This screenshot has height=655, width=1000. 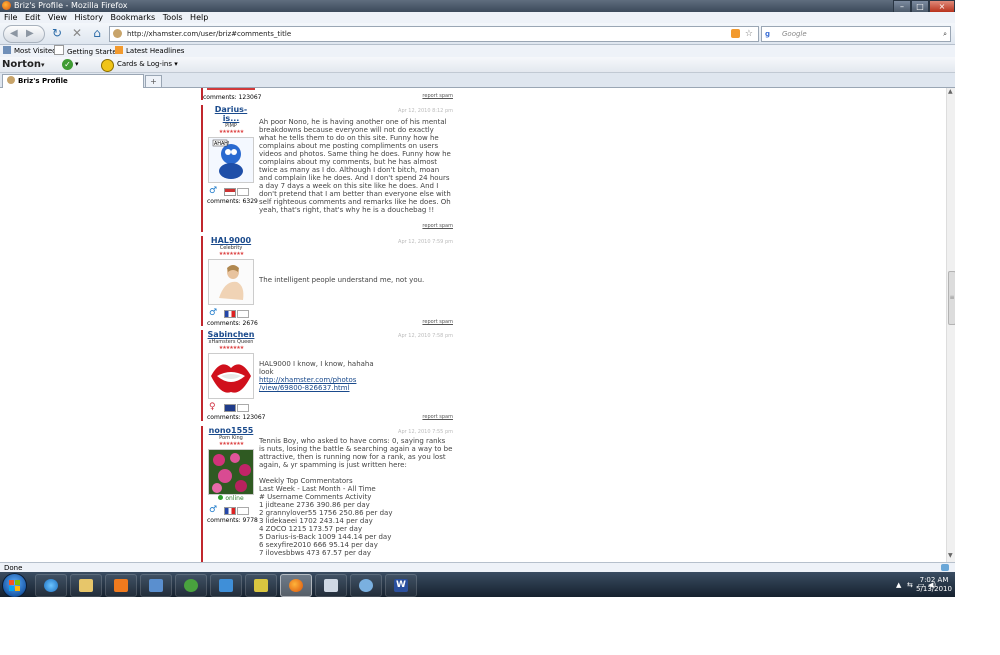 I want to click on new-tab-button: +, so click(x=153, y=81).